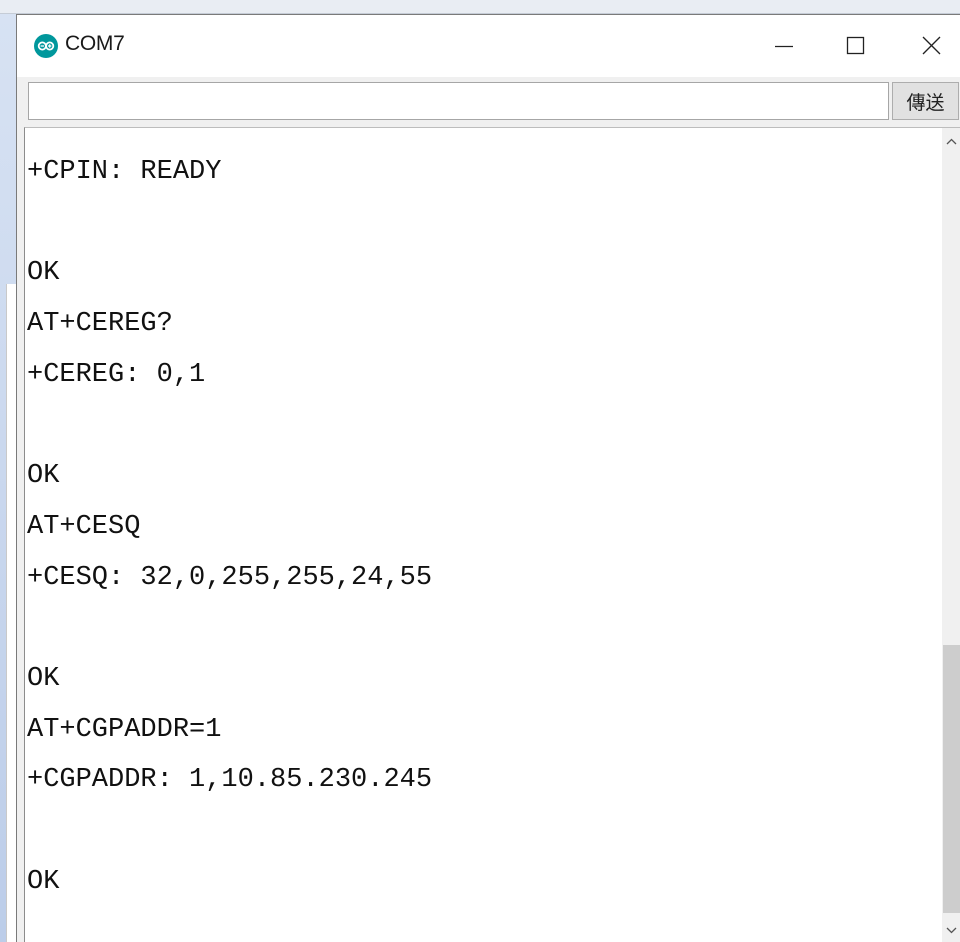 This screenshot has height=942, width=960. I want to click on output-line: AT+CEREG?, so click(100, 324).